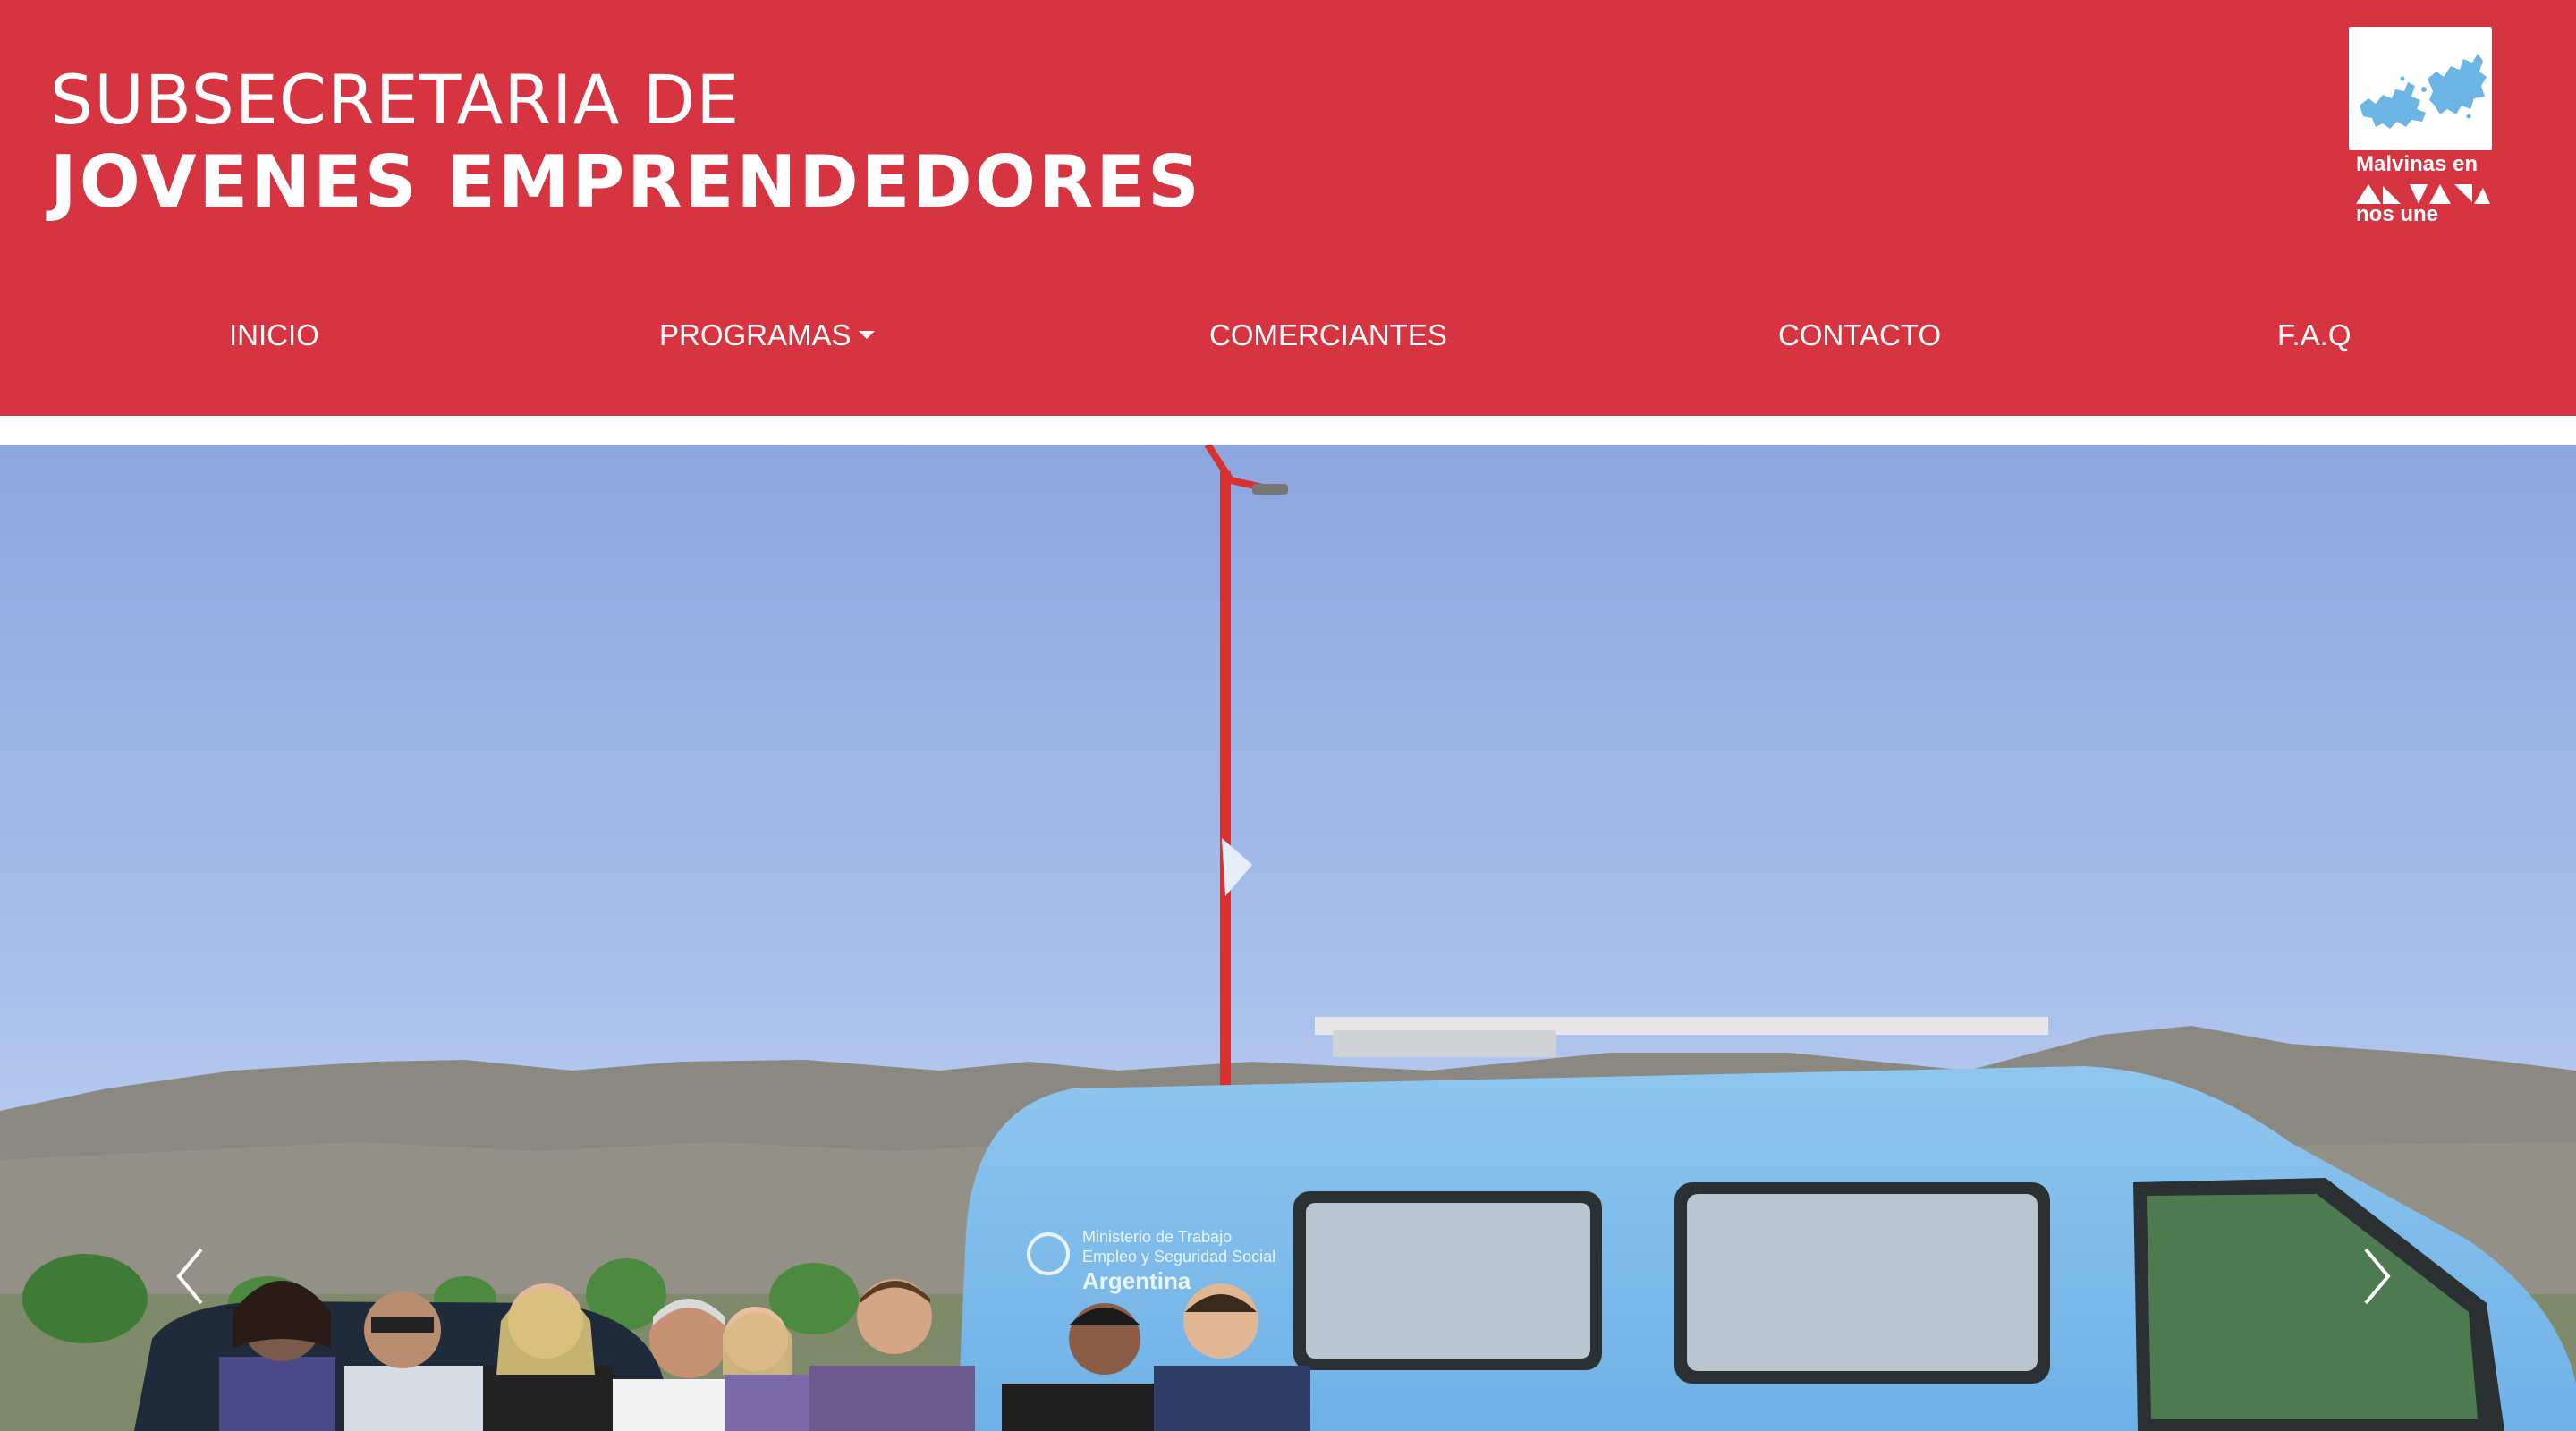 The width and height of the screenshot is (2576, 1431). Describe the element at coordinates (2420, 89) in the screenshot. I see `malvinas-islands-map-icon` at that location.